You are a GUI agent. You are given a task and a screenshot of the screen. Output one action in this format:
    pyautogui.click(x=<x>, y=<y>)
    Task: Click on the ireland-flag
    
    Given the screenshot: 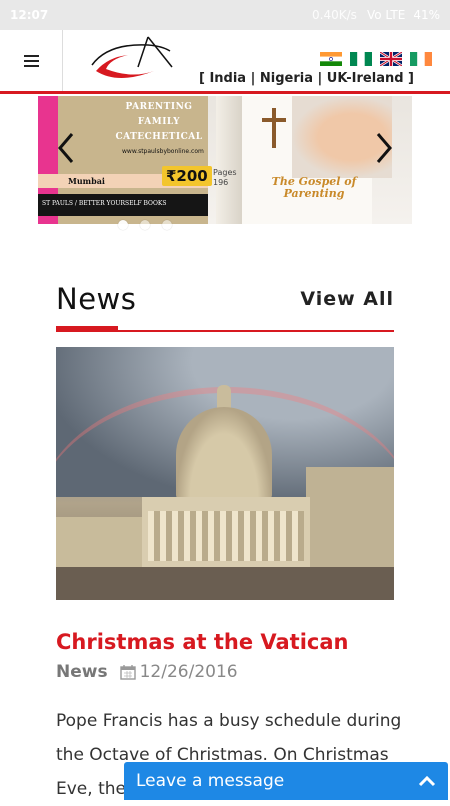 What is the action you would take?
    pyautogui.click(x=421, y=59)
    